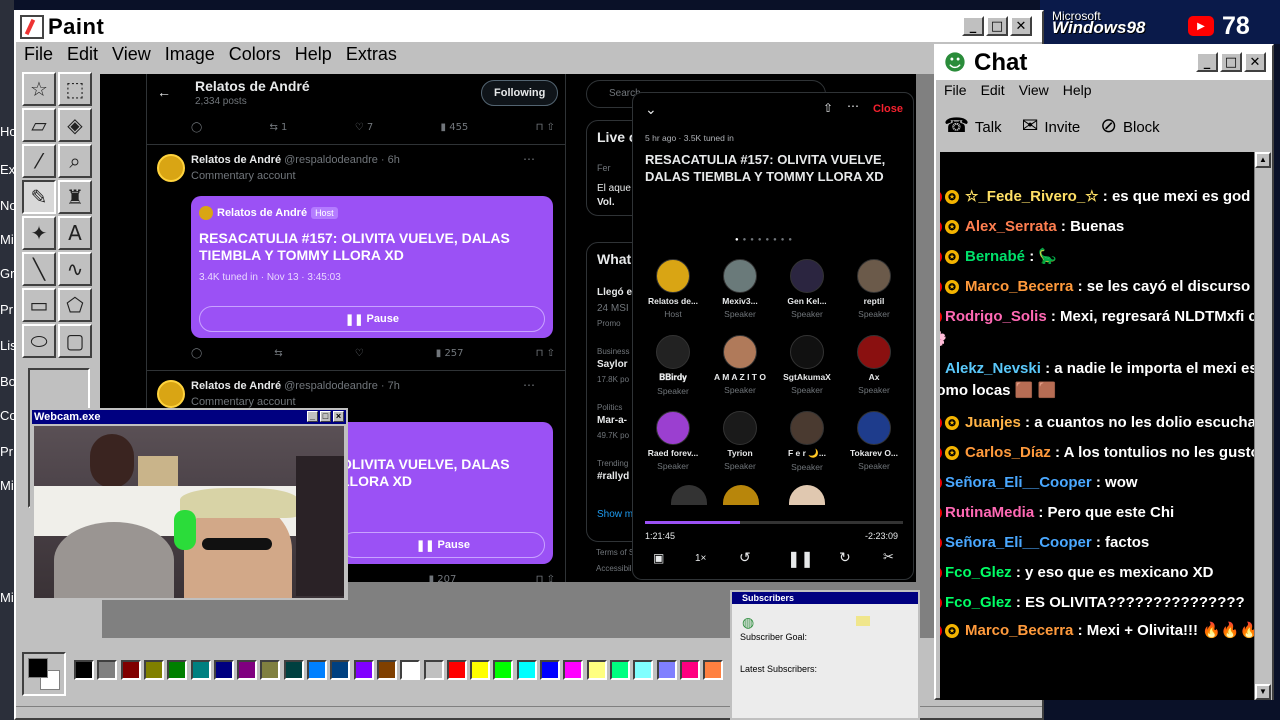  What do you see at coordinates (1077, 90) in the screenshot?
I see `chat-menu-help: Help` at bounding box center [1077, 90].